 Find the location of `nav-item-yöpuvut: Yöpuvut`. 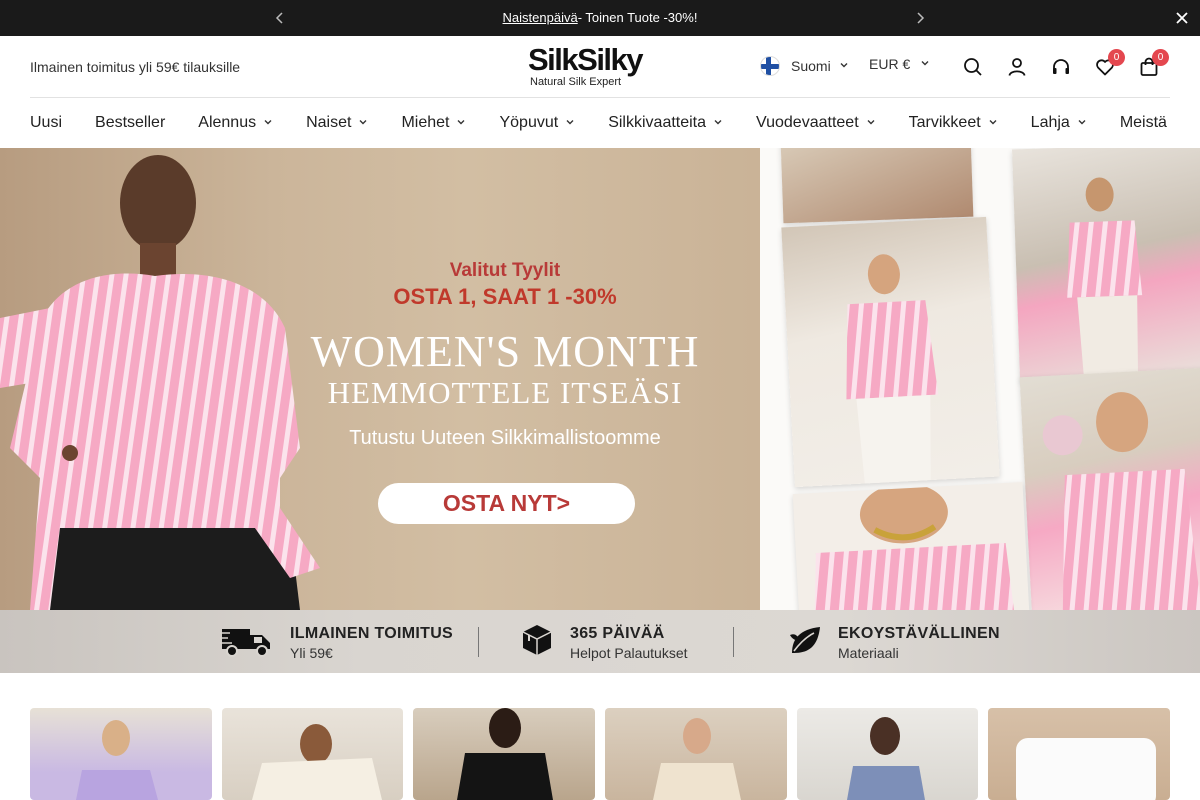

nav-item-yöpuvut: Yöpuvut is located at coordinates (537, 123).